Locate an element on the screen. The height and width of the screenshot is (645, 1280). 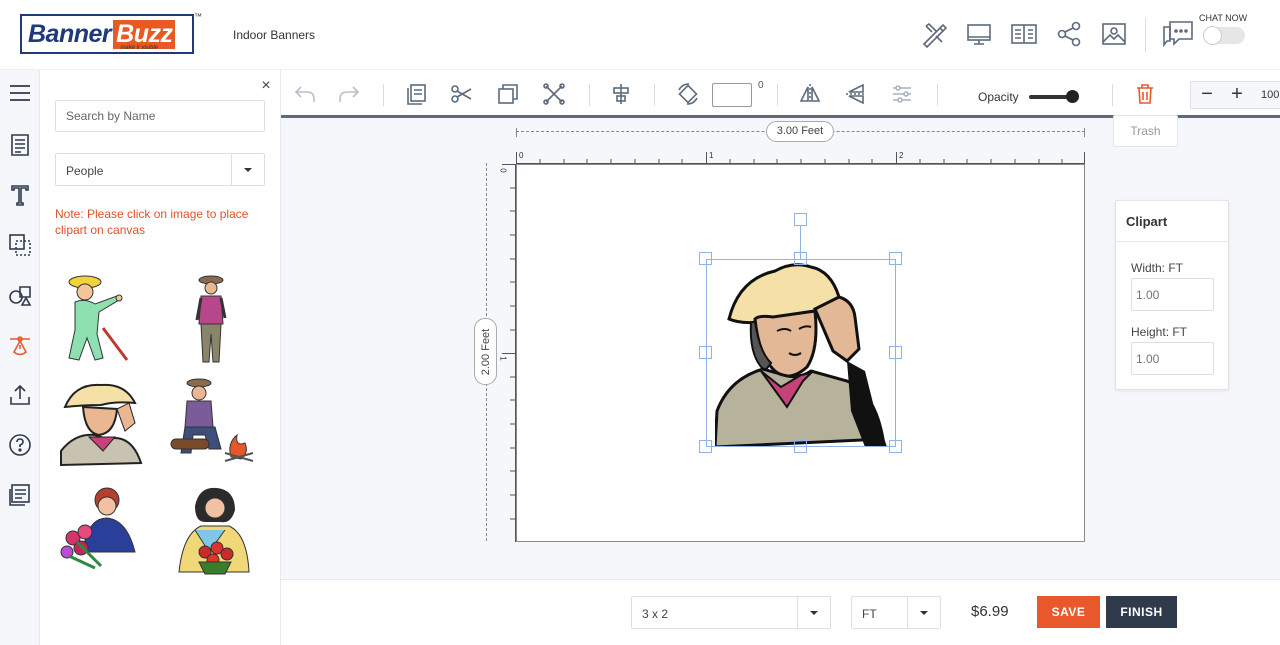
rotate-icon is located at coordinates (688, 94).